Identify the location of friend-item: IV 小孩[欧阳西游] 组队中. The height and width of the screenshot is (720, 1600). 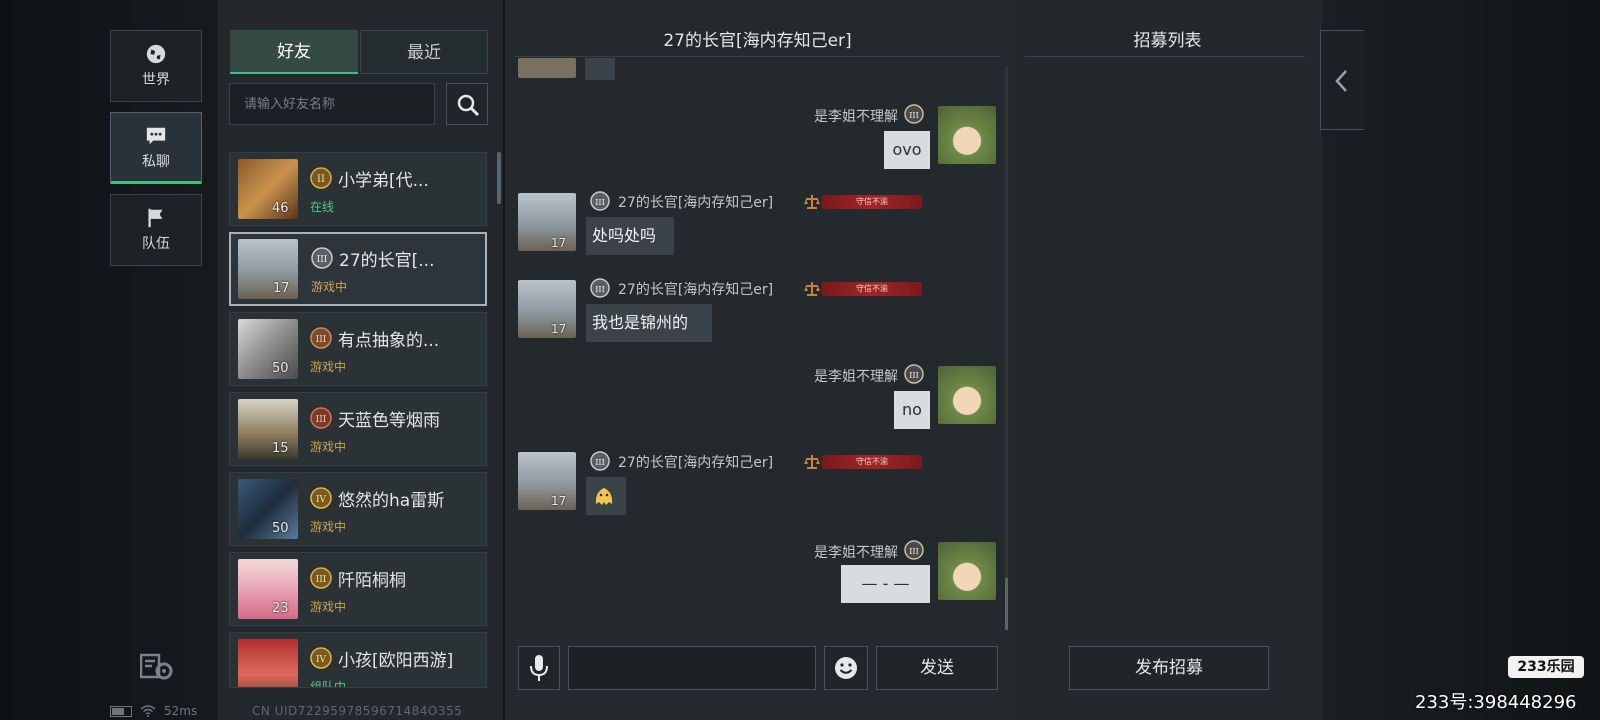
(358, 660).